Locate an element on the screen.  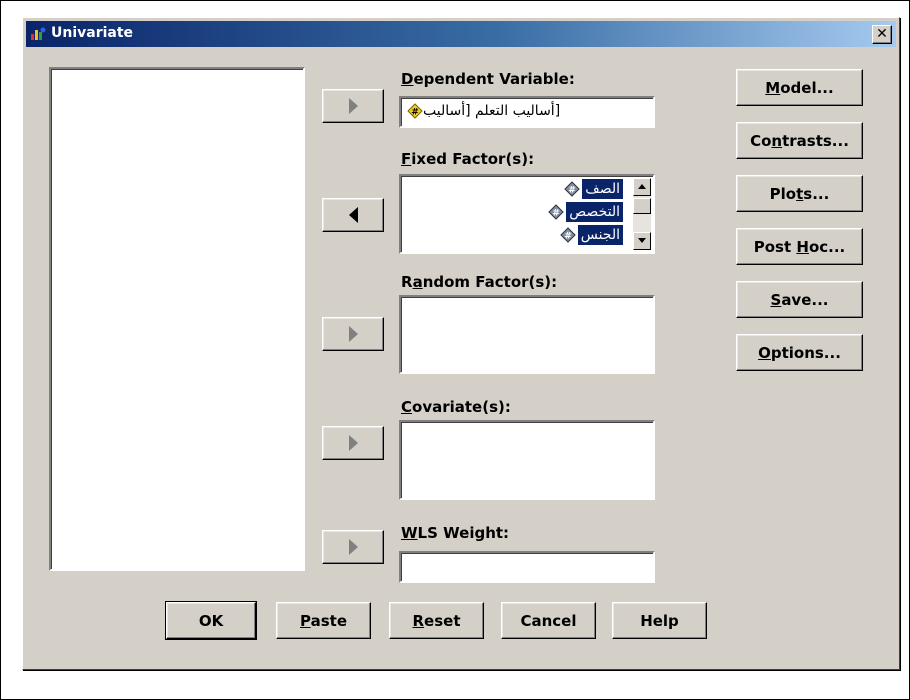
title-bar: Univariate ✕ is located at coordinates (461, 34).